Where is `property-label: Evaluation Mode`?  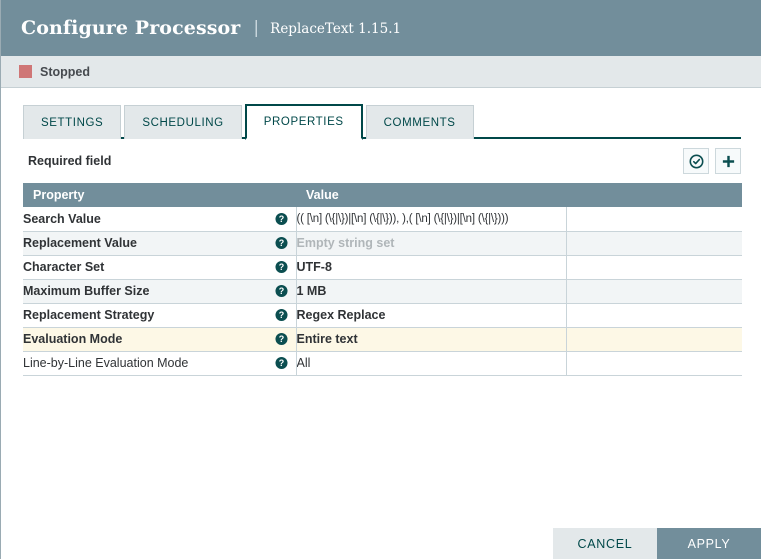 property-label: Evaluation Mode is located at coordinates (73, 339).